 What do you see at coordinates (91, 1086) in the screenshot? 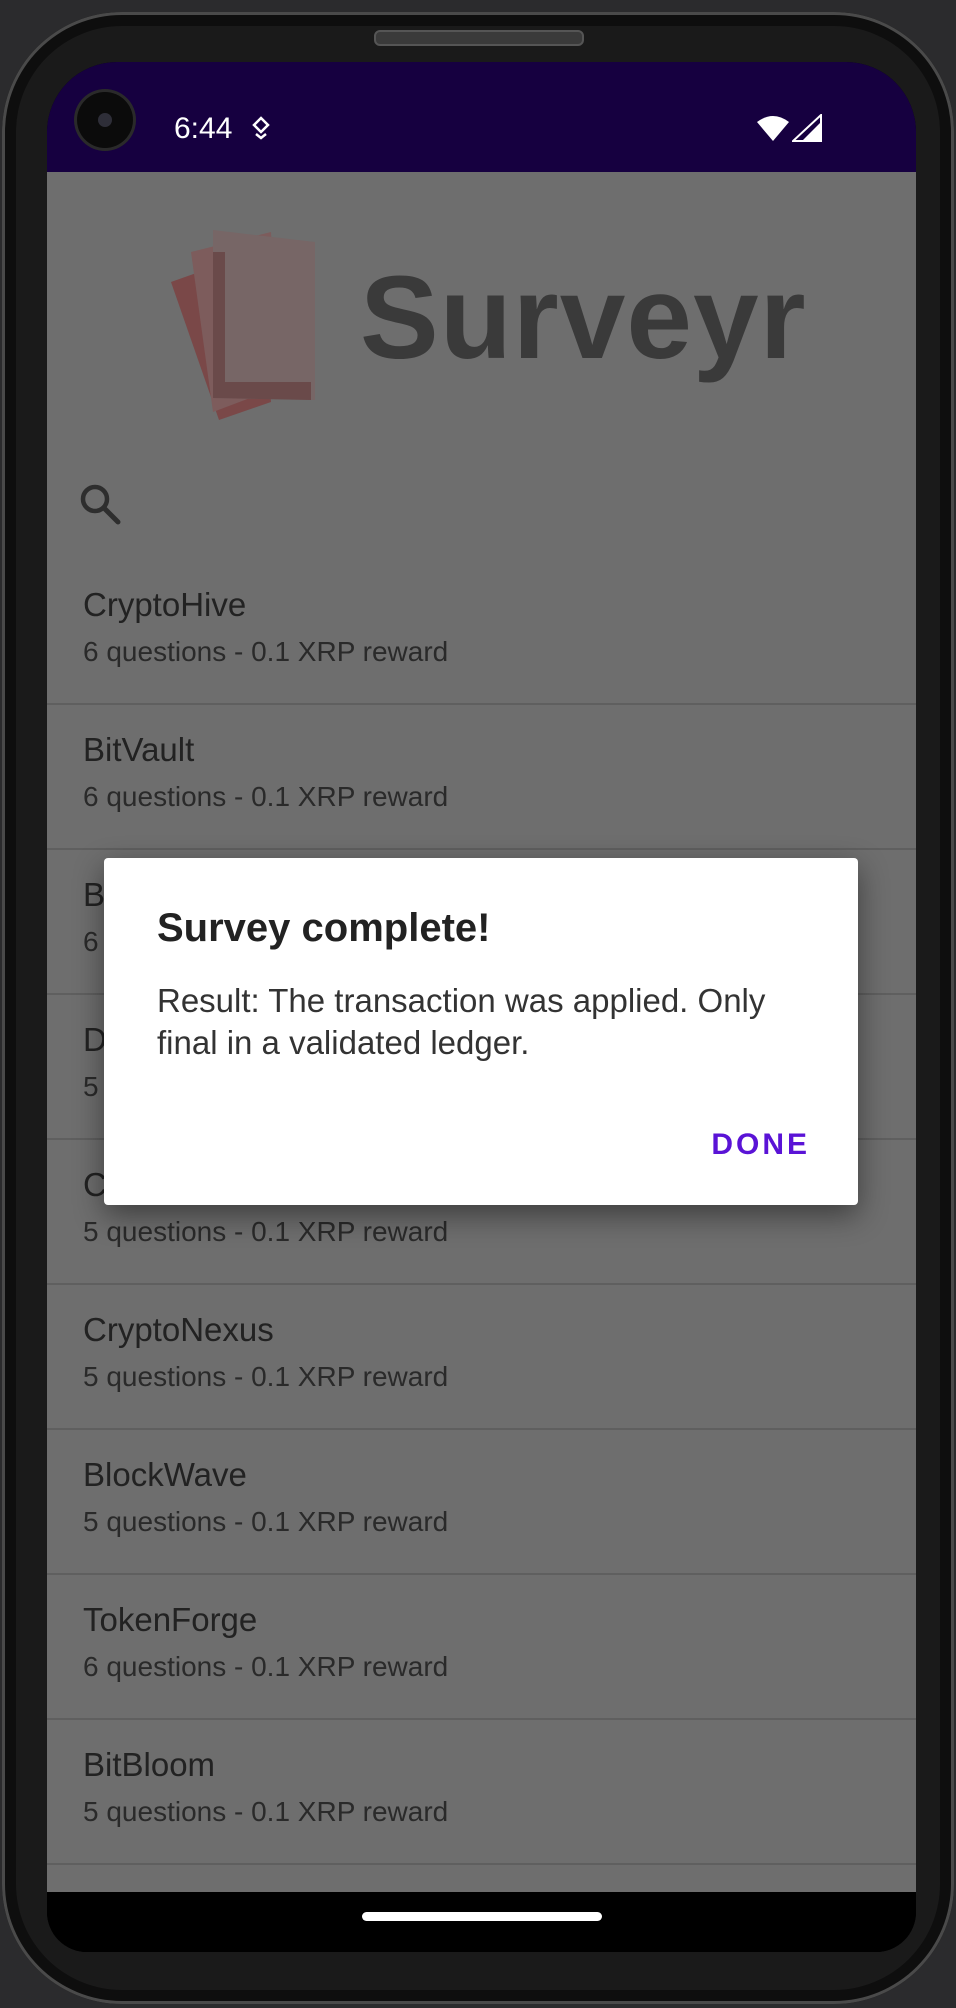
I see `survey-meta: 5` at bounding box center [91, 1086].